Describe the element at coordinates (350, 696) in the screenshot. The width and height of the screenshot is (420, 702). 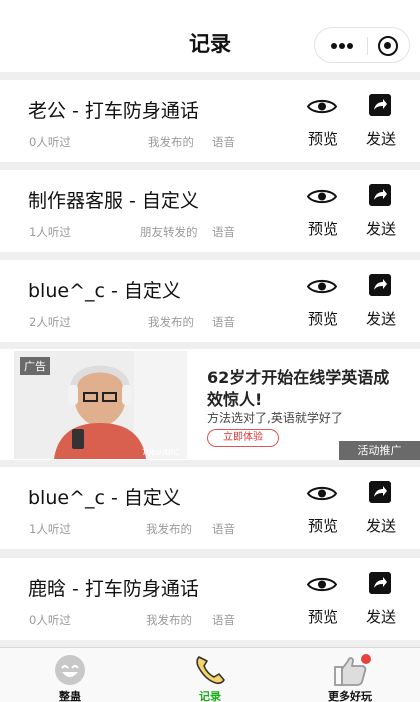
I see `tab-label: 更多好玩` at that location.